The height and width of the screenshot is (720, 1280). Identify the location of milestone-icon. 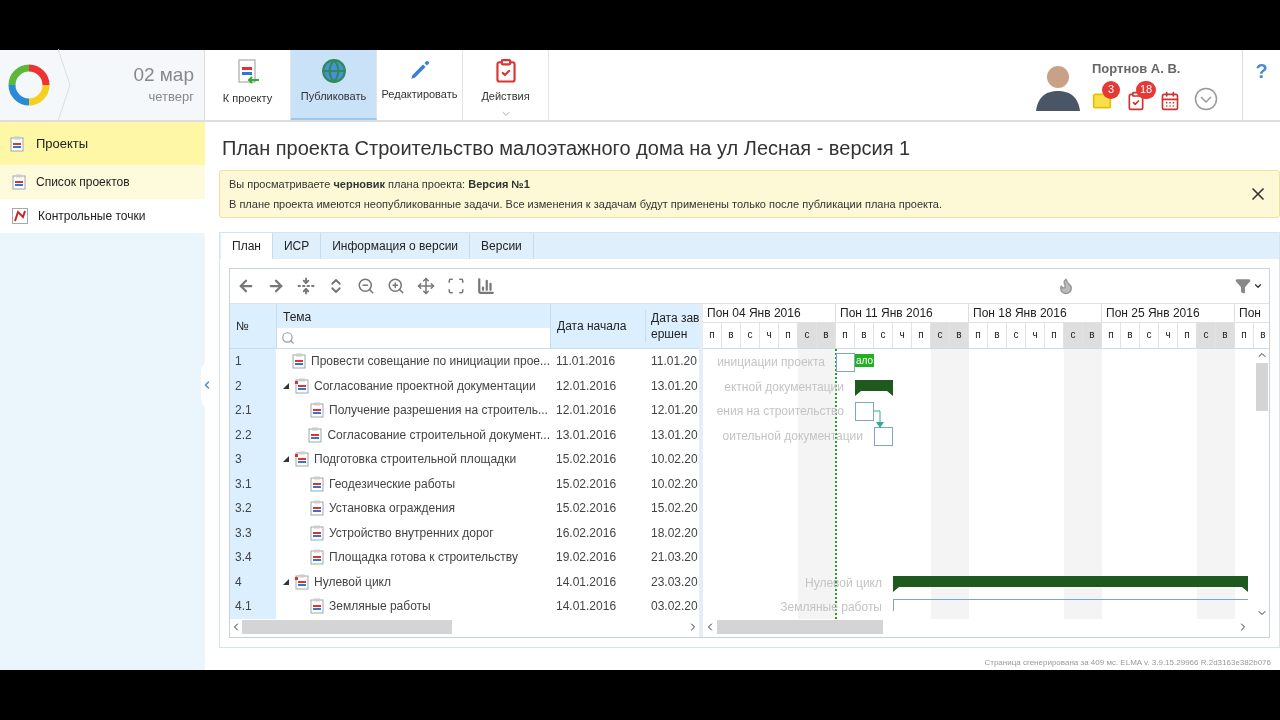
(20, 216).